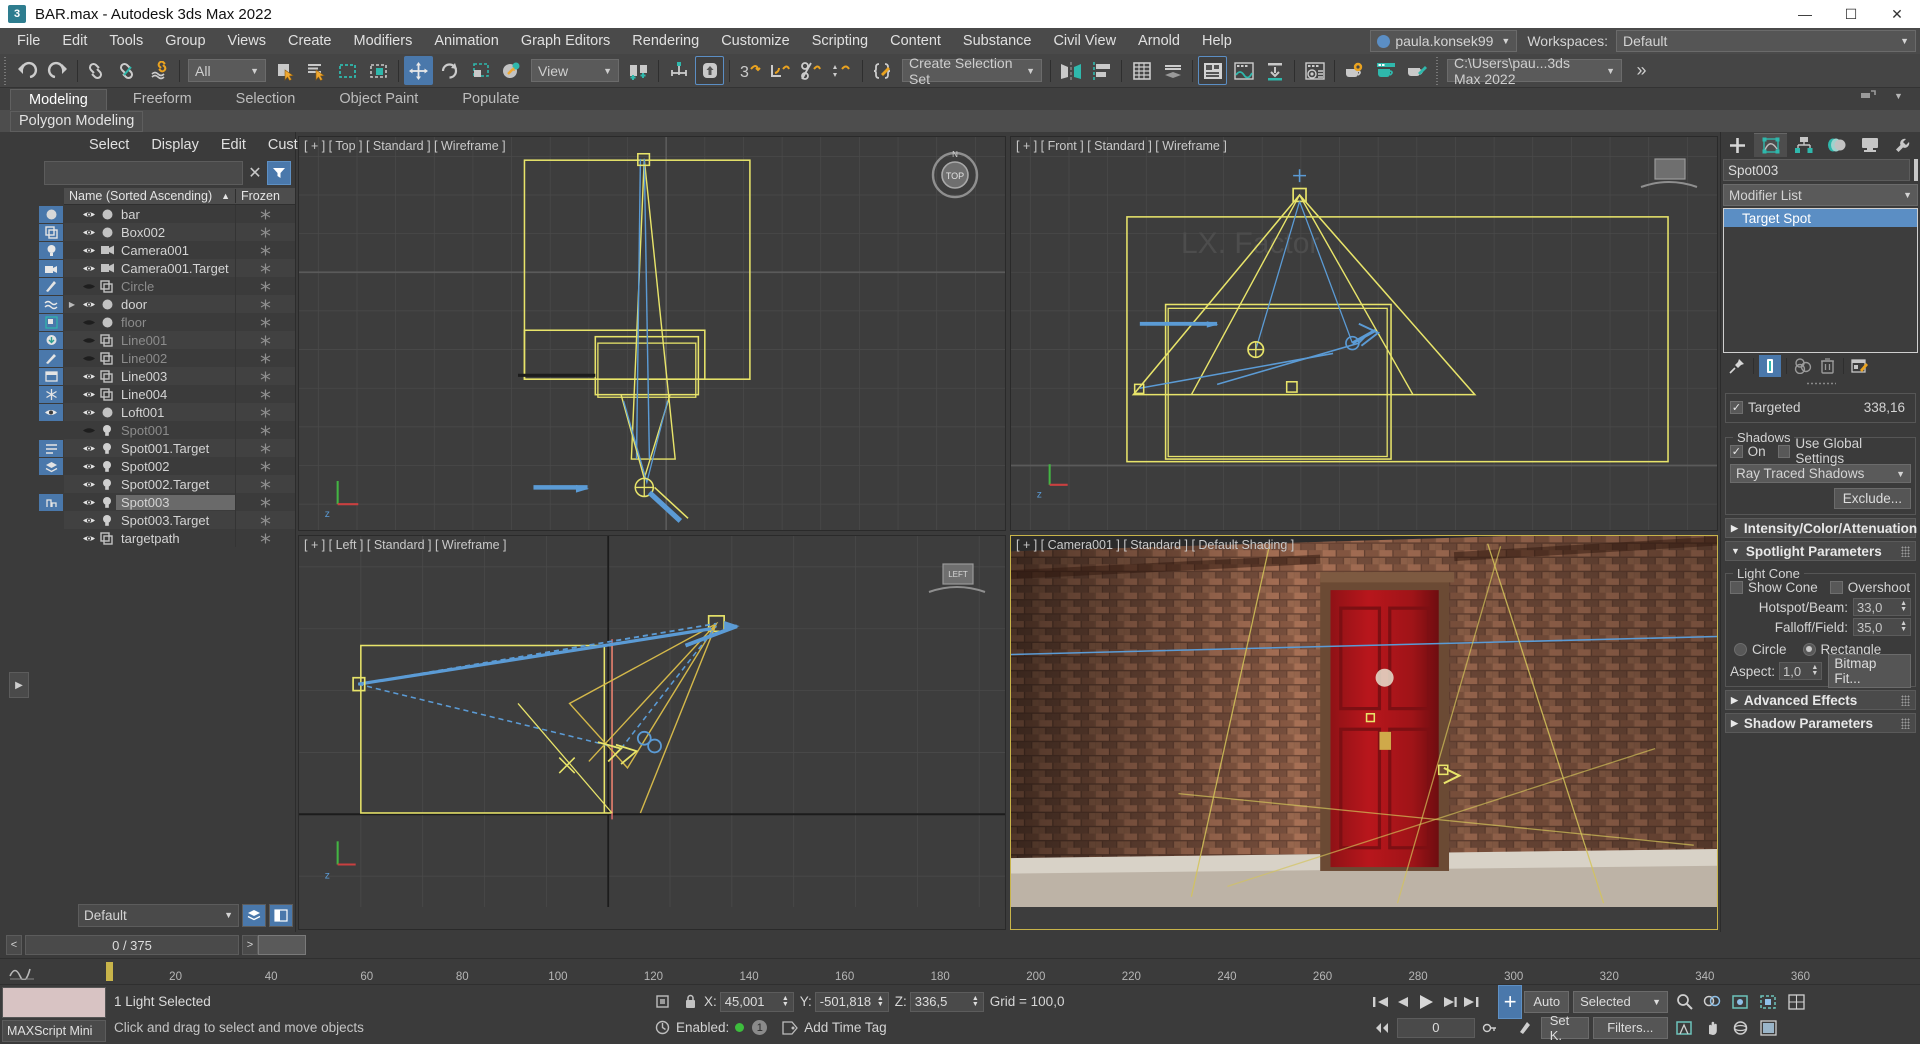 The height and width of the screenshot is (1044, 1920). I want to click on viewcube-left: LEFT, so click(957, 580).